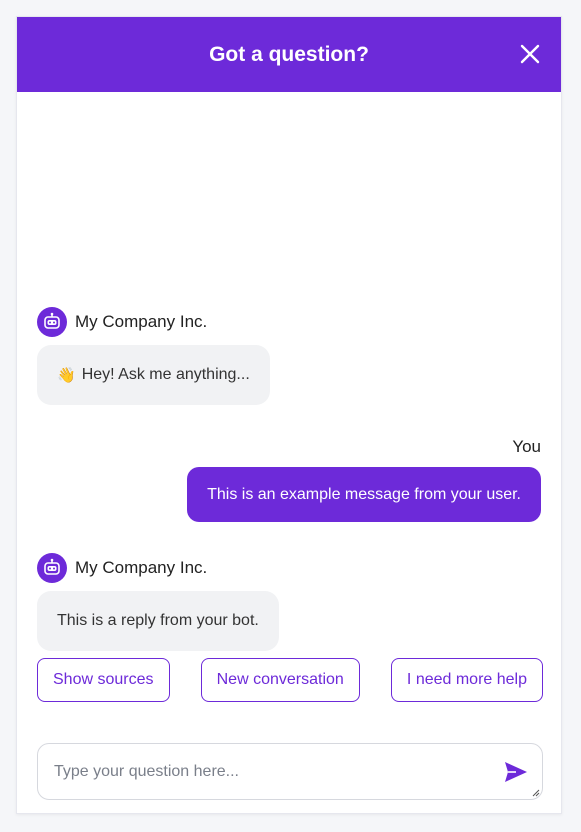  Describe the element at coordinates (535, 792) in the screenshot. I see `resize-handle-icon` at that location.